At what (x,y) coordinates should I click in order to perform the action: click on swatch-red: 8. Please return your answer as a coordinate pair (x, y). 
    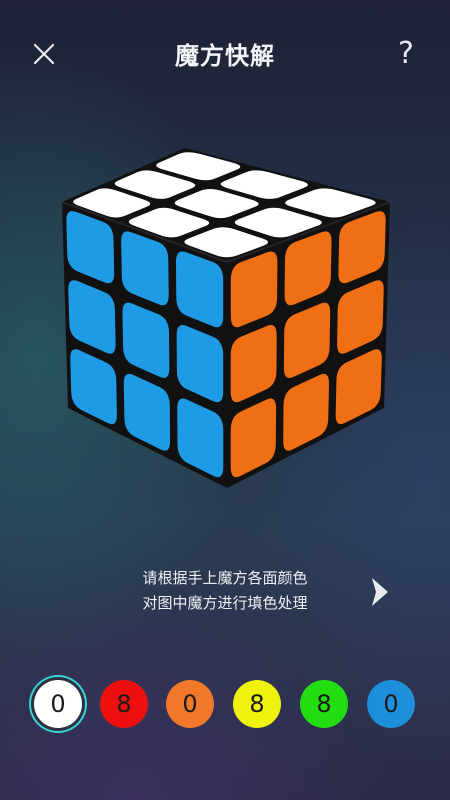
    Looking at the image, I should click on (124, 704).